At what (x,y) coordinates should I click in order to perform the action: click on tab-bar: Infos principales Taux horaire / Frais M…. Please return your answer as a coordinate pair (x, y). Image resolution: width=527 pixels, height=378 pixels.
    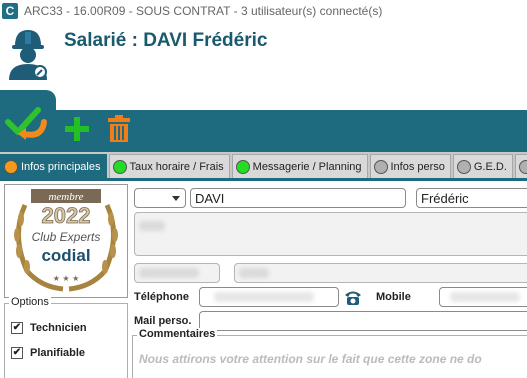
    Looking at the image, I should click on (263, 165).